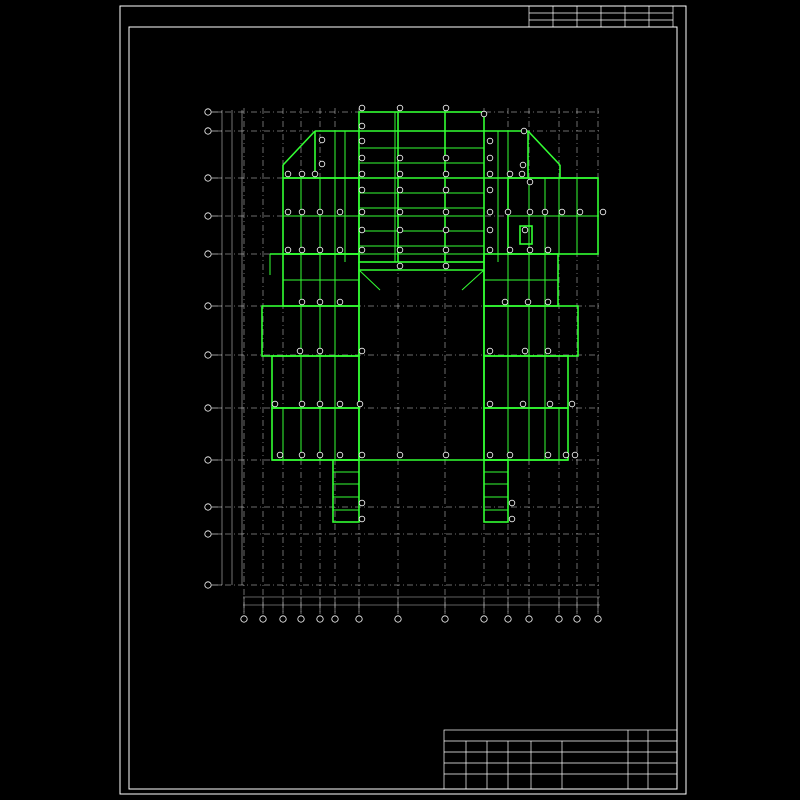 The image size is (800, 800). Describe the element at coordinates (601, 16) in the screenshot. I see `revision-block` at that location.